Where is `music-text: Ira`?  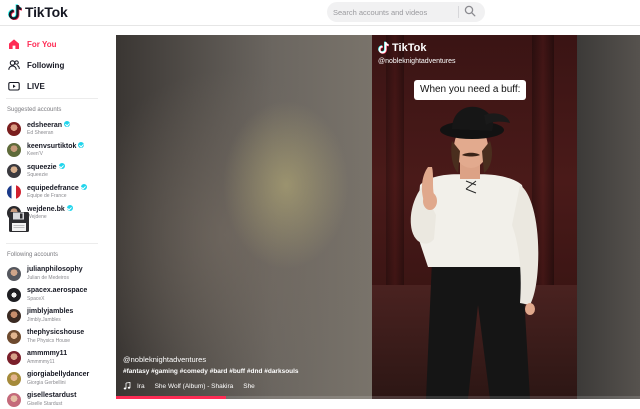
music-text: Ira is located at coordinates (141, 386).